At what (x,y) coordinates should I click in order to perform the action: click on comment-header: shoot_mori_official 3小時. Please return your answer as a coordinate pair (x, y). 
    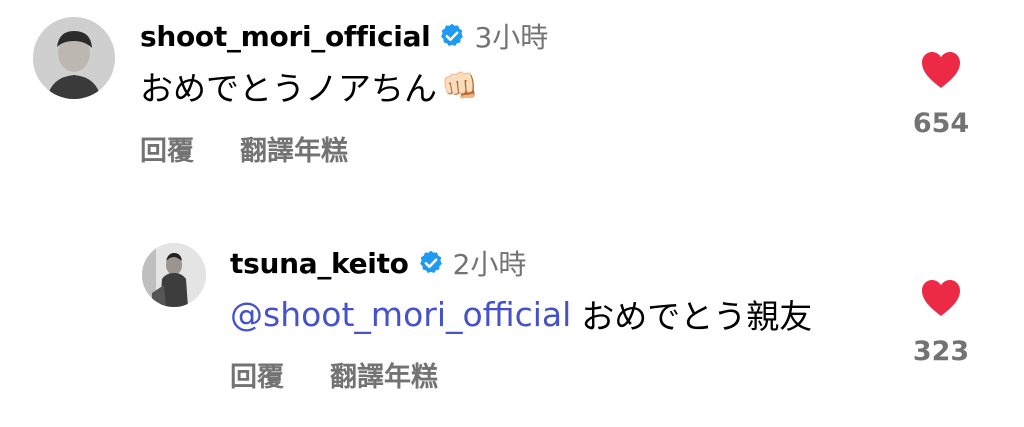
    Looking at the image, I should click on (344, 36).